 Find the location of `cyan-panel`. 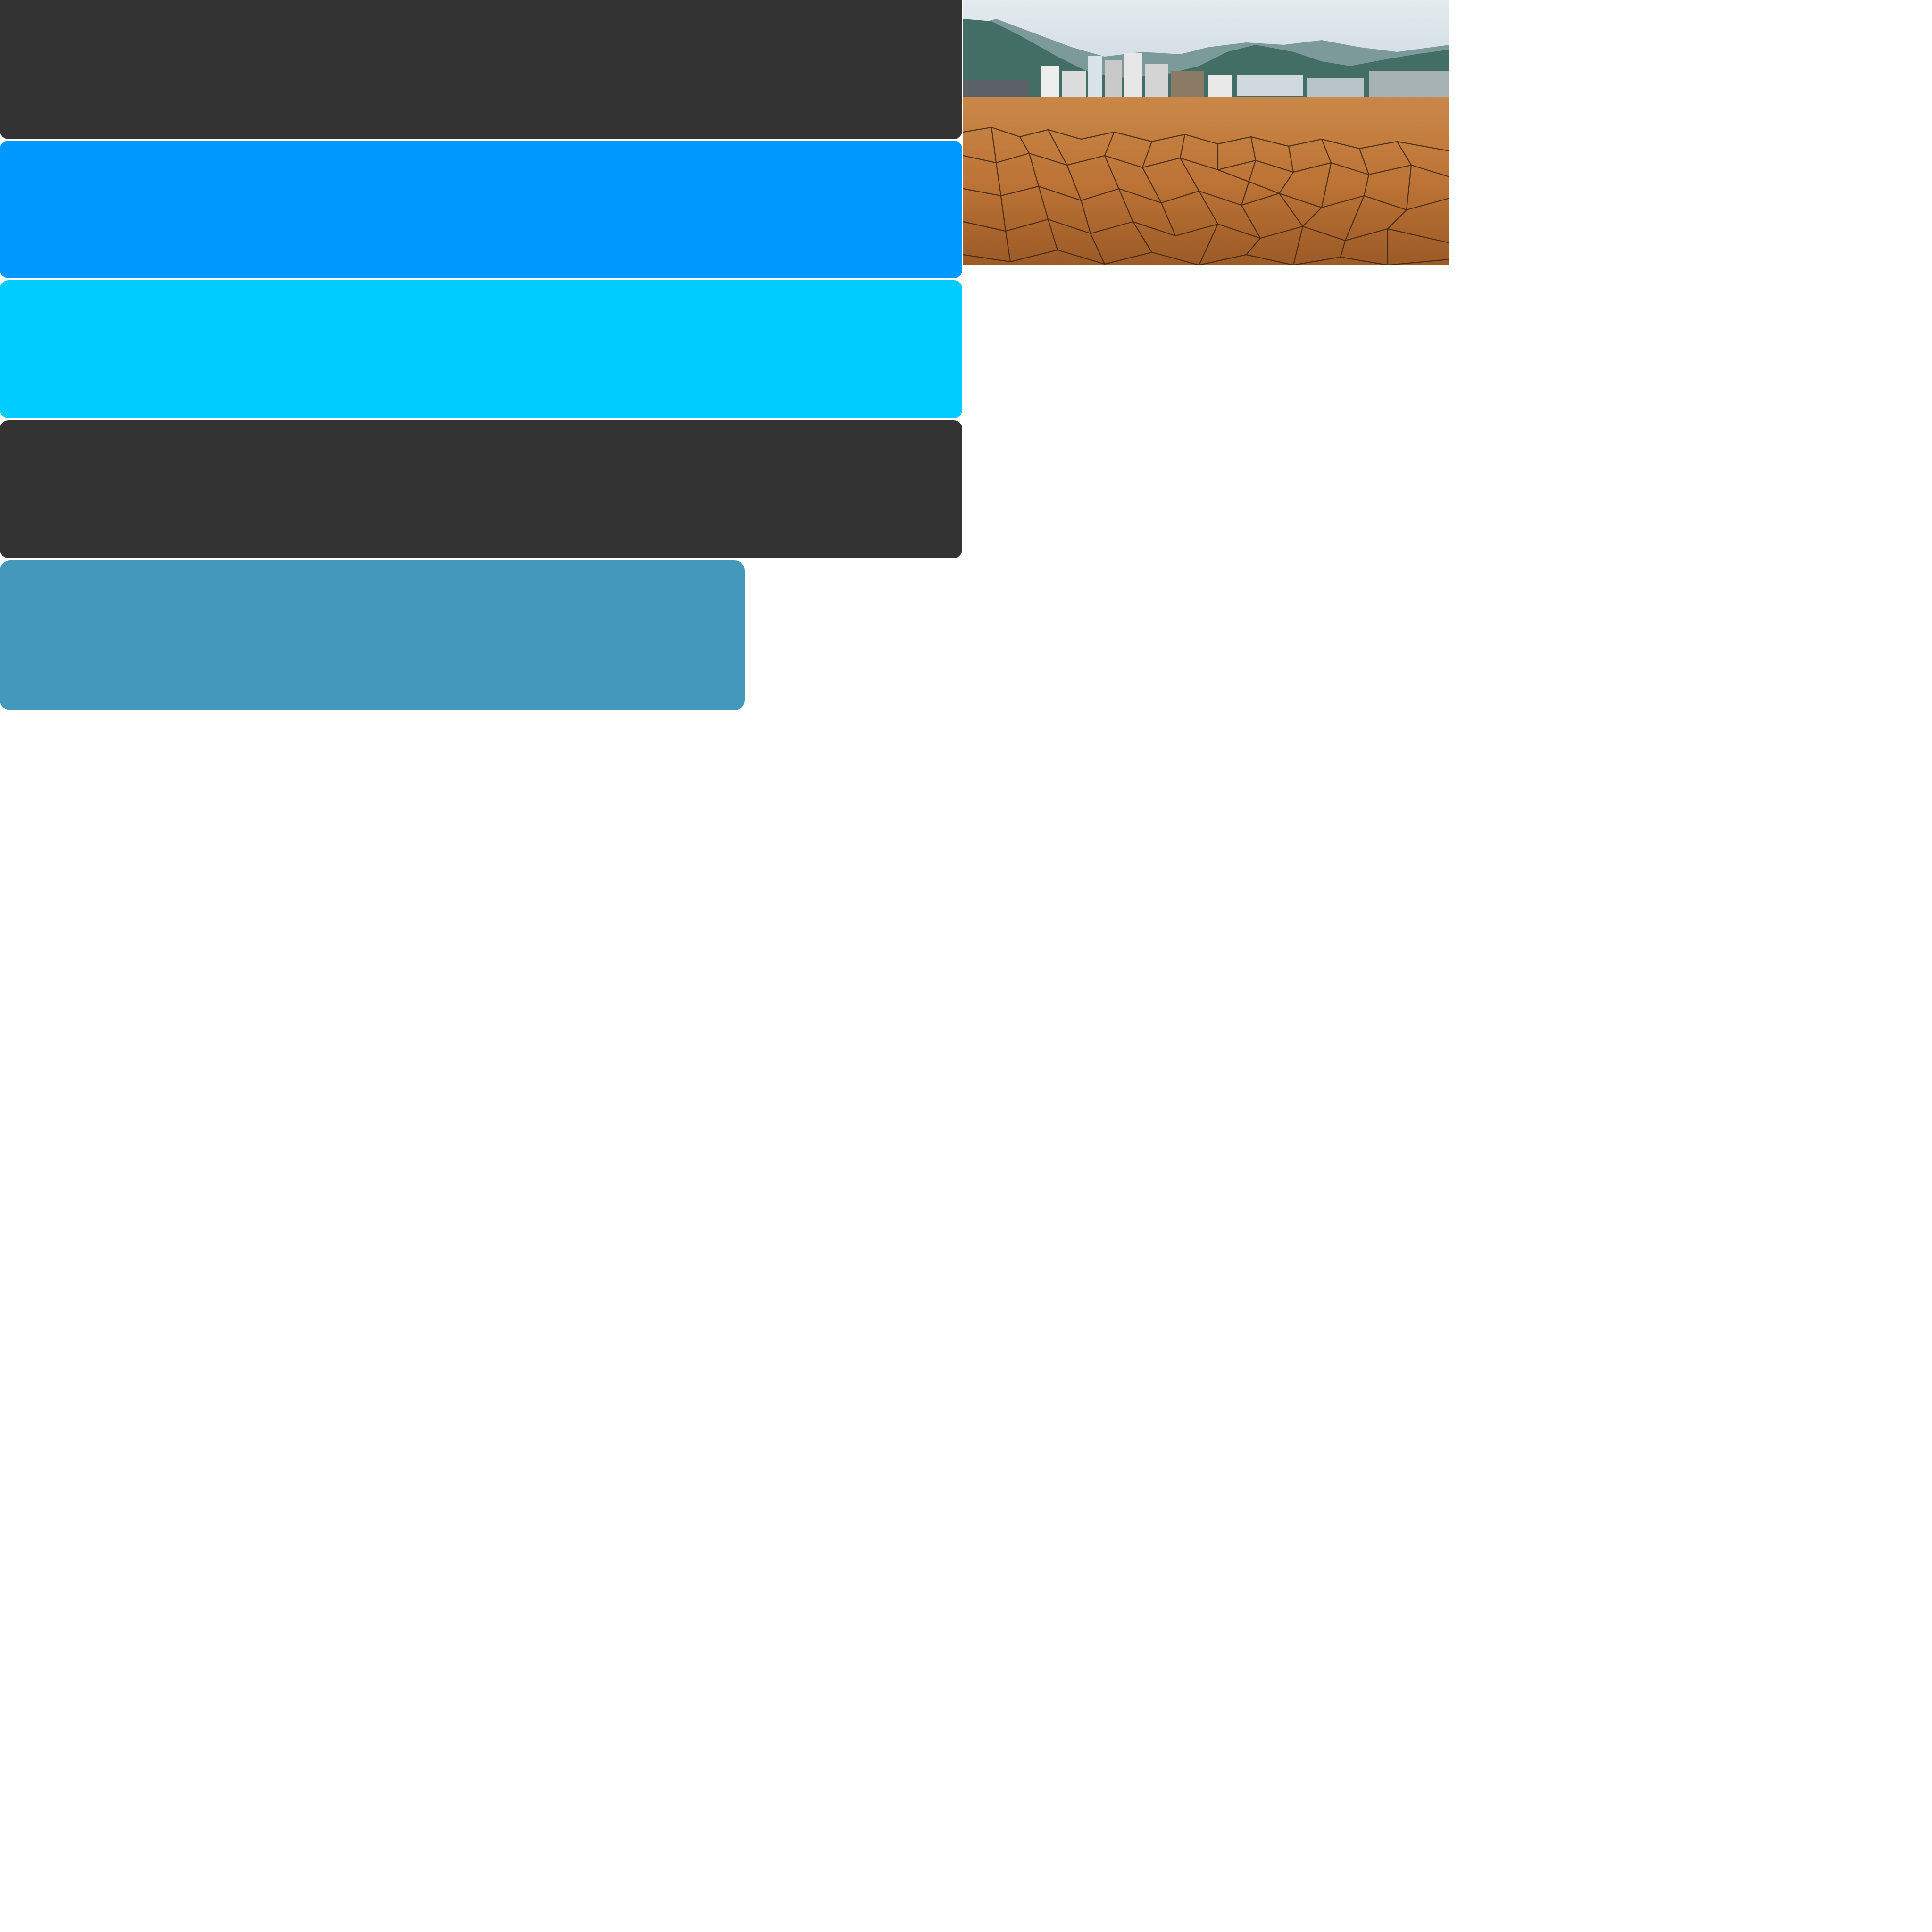

cyan-panel is located at coordinates (481, 349).